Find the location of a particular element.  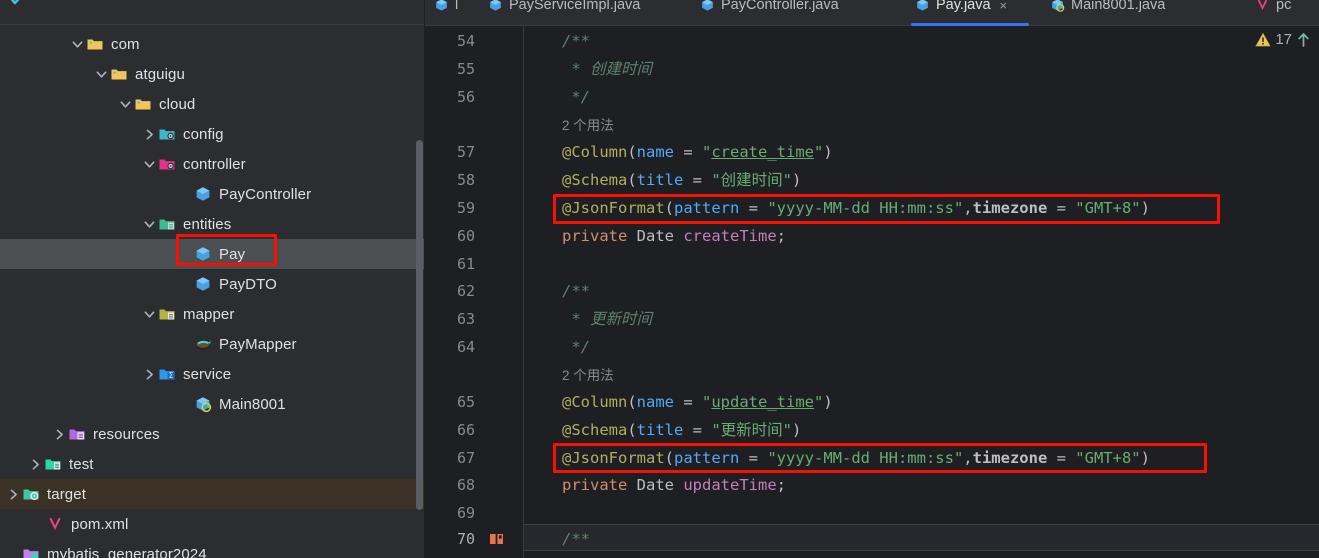

code-token: title is located at coordinates (660, 180).